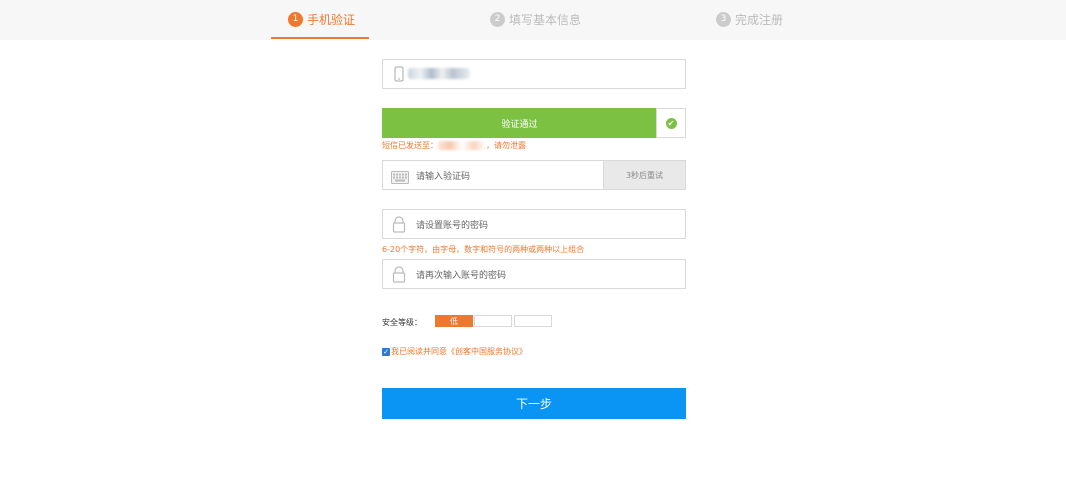 The height and width of the screenshot is (478, 1066). I want to click on step-label: 完成注册, so click(759, 19).